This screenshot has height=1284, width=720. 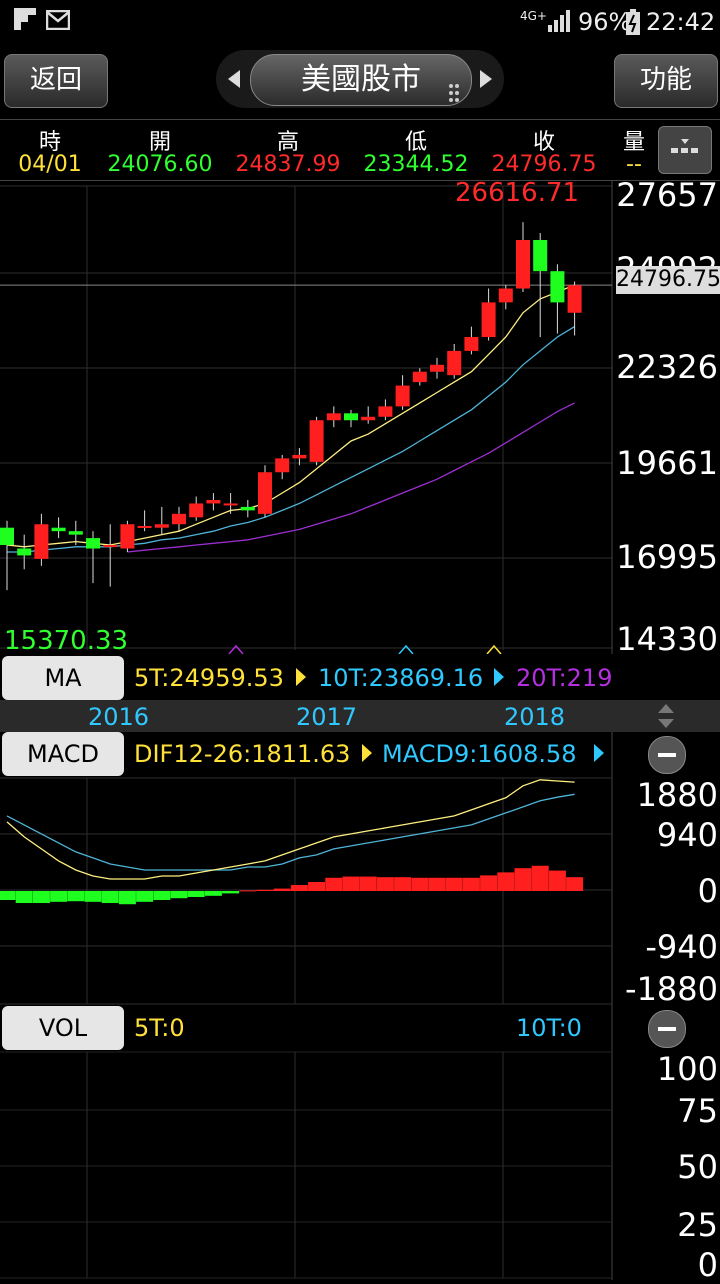 What do you see at coordinates (671, 989) in the screenshot?
I see `macd-axis-label: -1880` at bounding box center [671, 989].